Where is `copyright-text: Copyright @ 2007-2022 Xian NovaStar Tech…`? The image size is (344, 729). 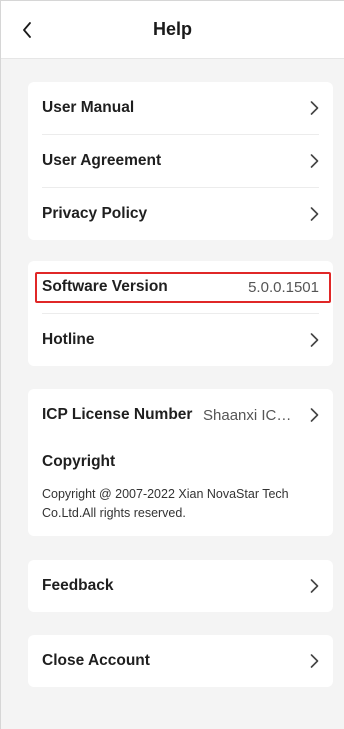
copyright-text: Copyright @ 2007-2022 Xian NovaStar Tech… is located at coordinates (165, 503).